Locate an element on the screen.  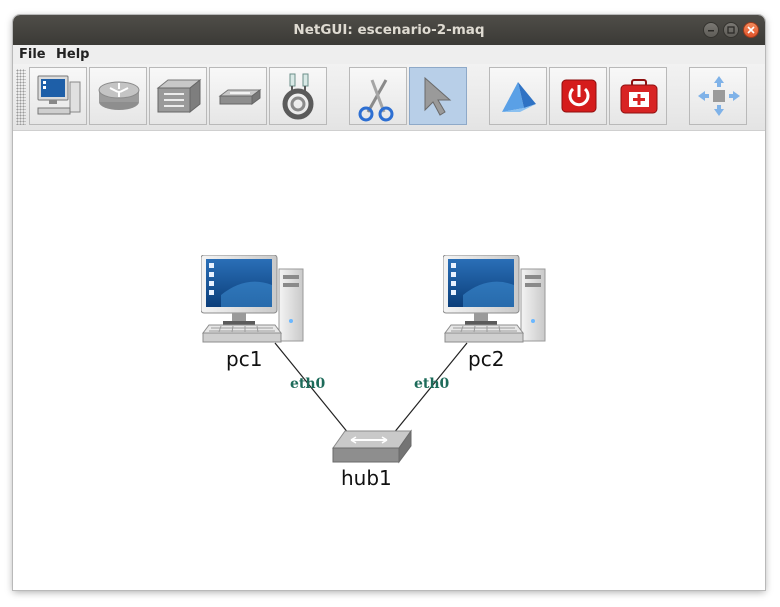
minimize-icon is located at coordinates (711, 31).